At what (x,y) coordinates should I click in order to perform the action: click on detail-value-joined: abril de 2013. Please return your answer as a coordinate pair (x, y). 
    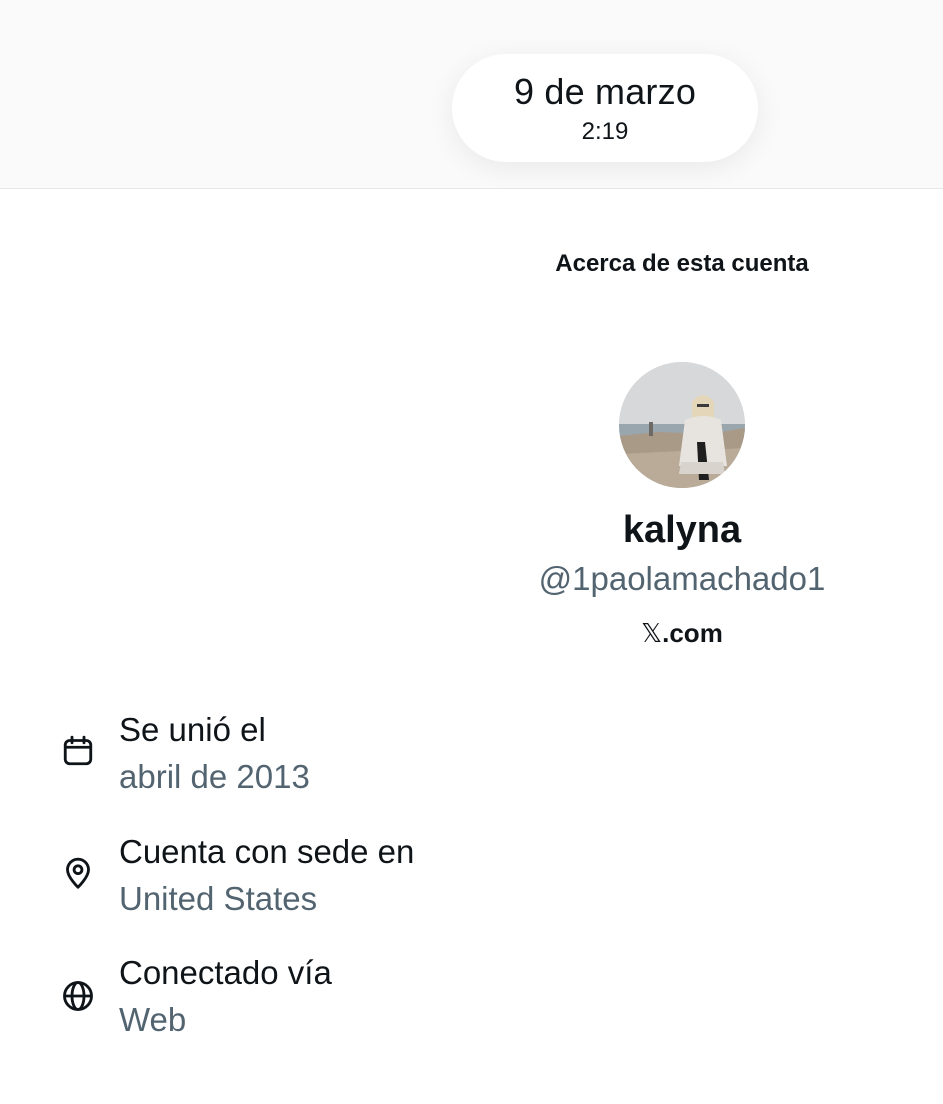
    Looking at the image, I should click on (214, 776).